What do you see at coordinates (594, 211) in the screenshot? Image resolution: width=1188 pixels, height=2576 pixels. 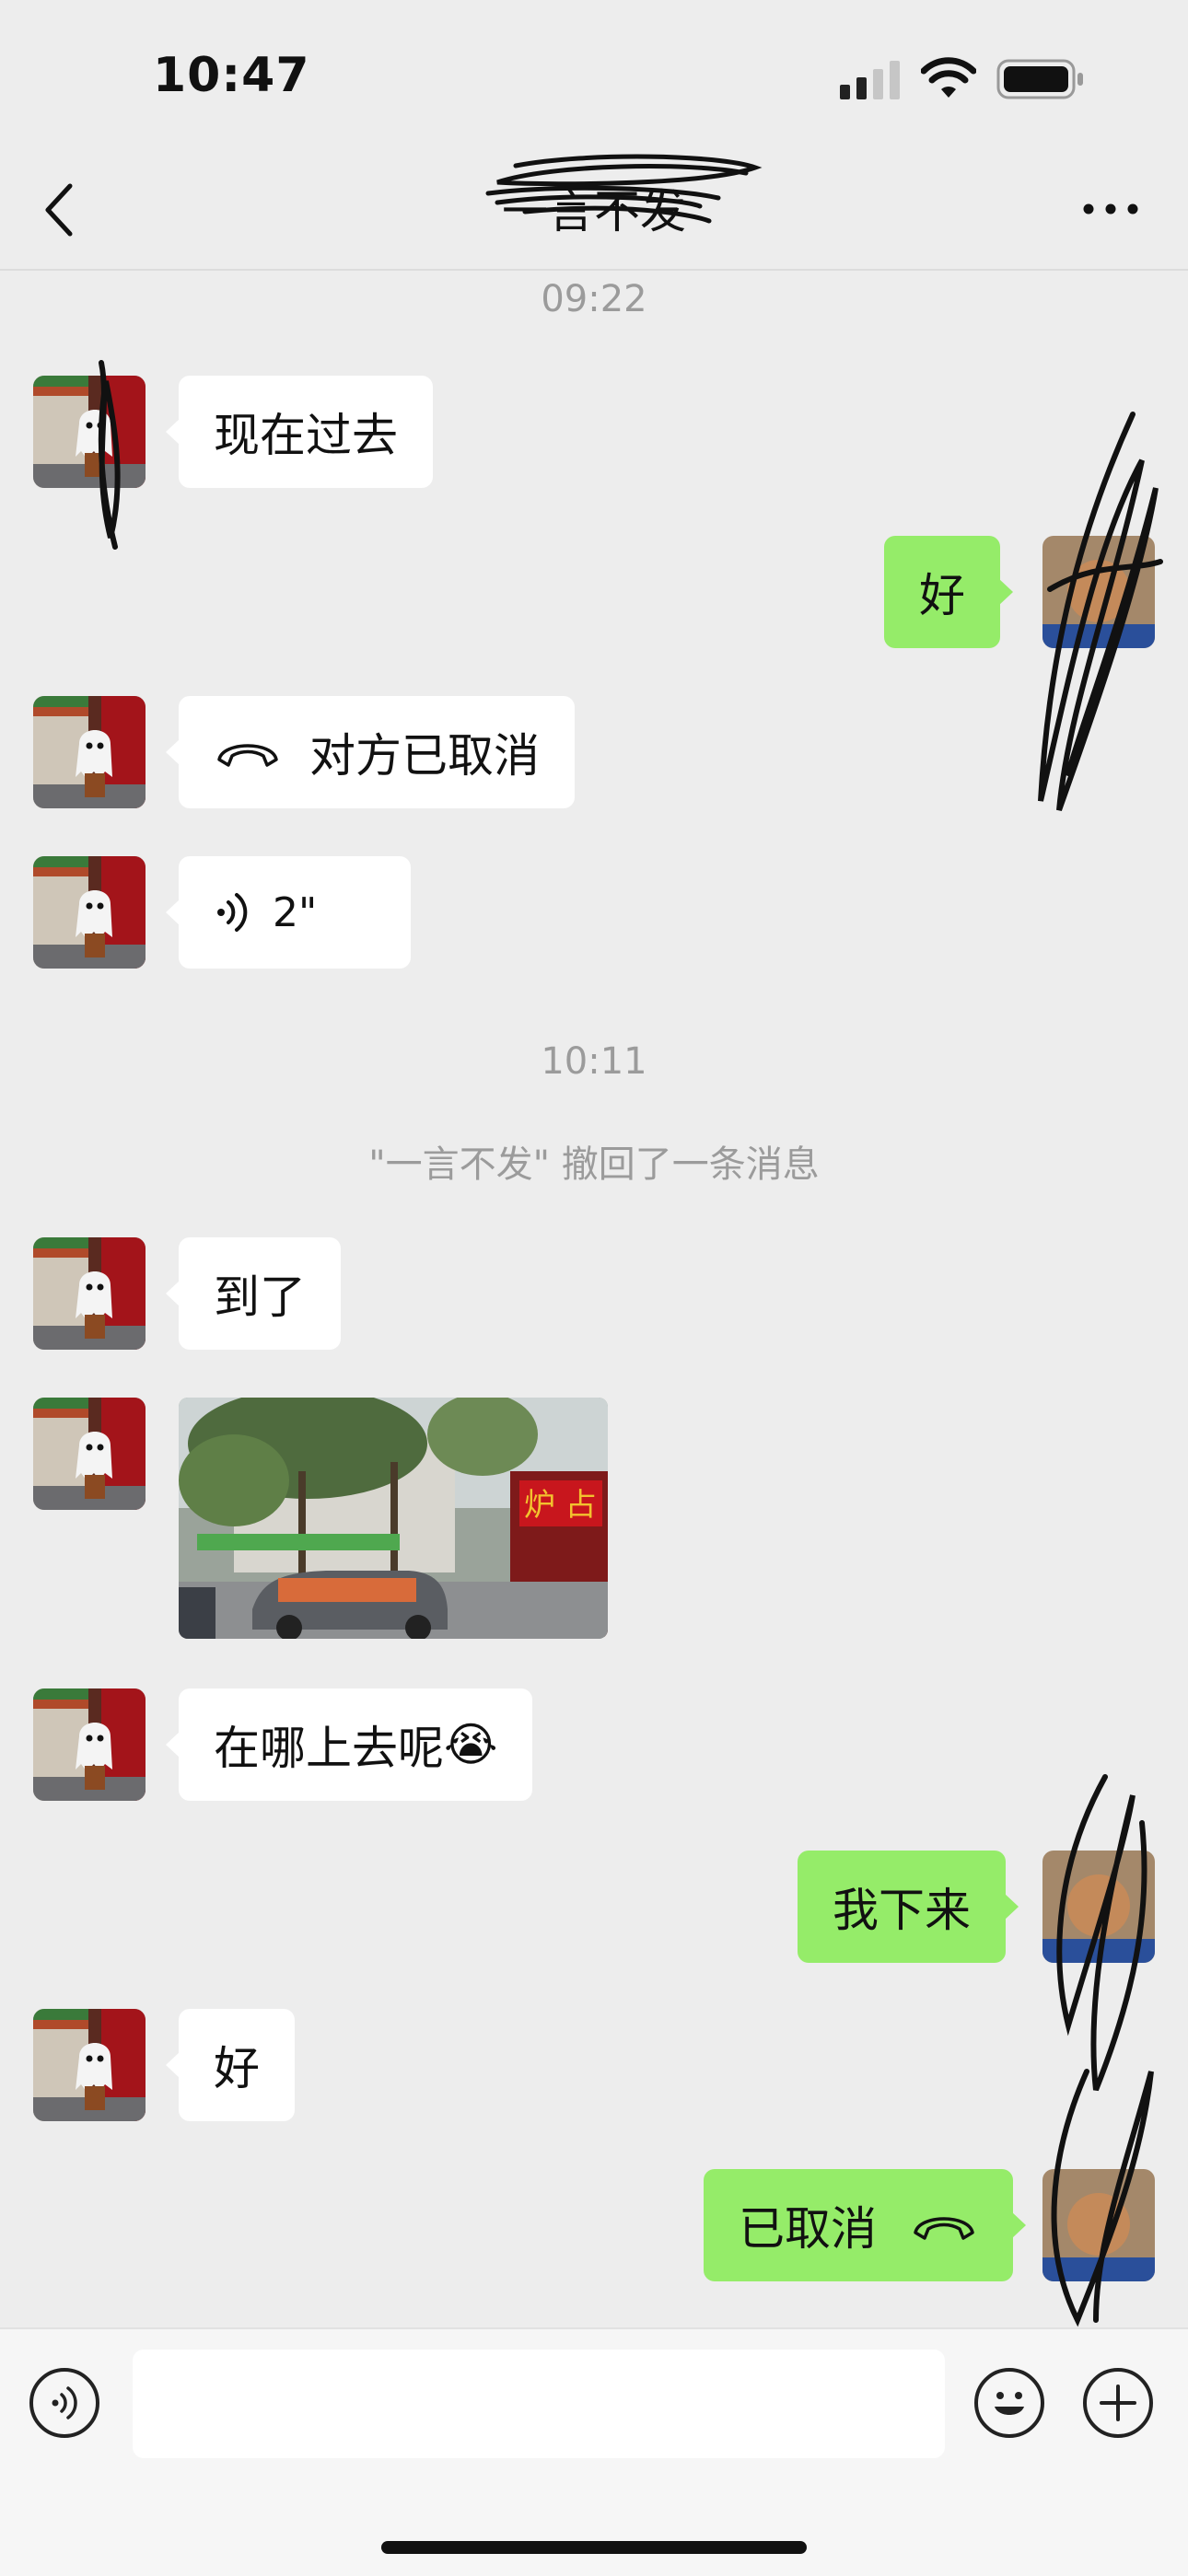 I see `chat-title: 一言不发` at bounding box center [594, 211].